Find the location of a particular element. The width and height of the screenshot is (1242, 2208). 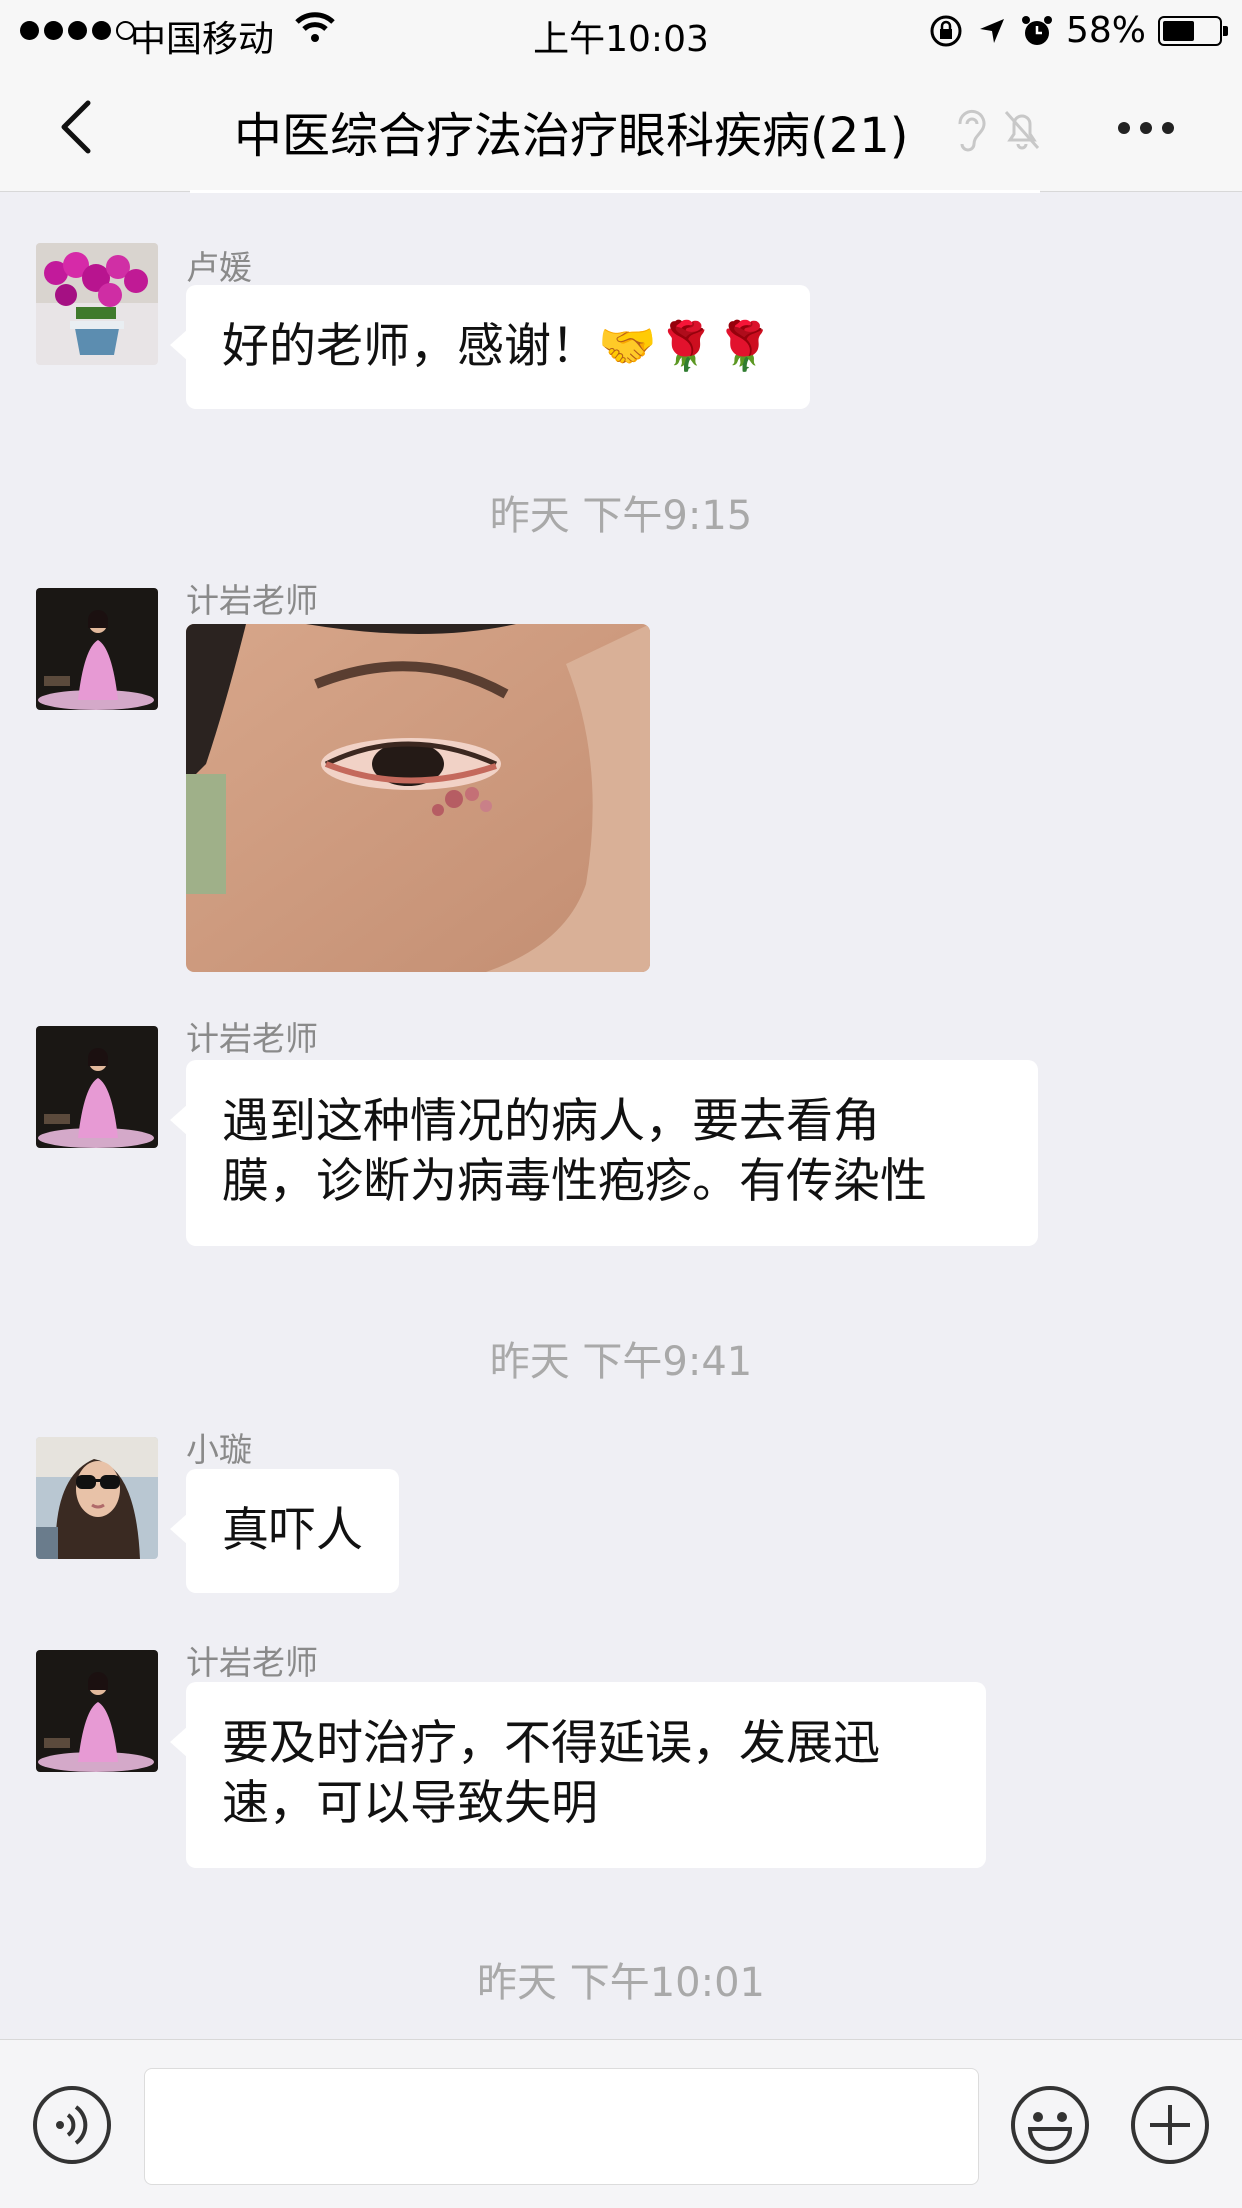

mute-bell-icon is located at coordinates (1022, 130).